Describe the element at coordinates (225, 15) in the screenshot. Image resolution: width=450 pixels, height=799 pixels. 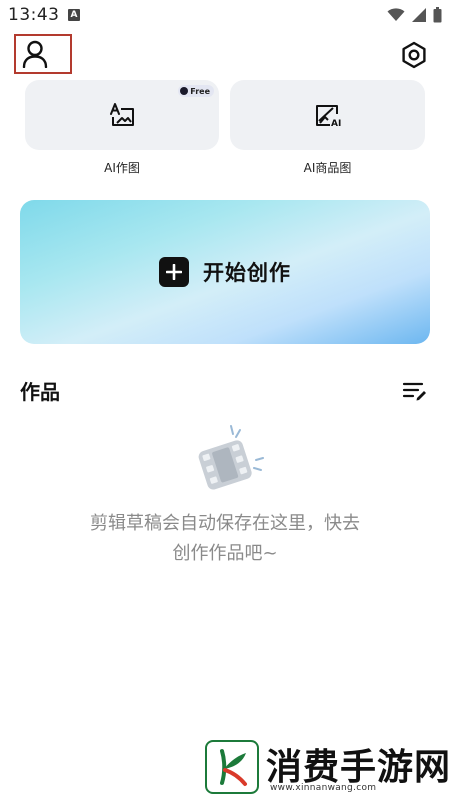
I see `status-bar: 13:43 A` at that location.